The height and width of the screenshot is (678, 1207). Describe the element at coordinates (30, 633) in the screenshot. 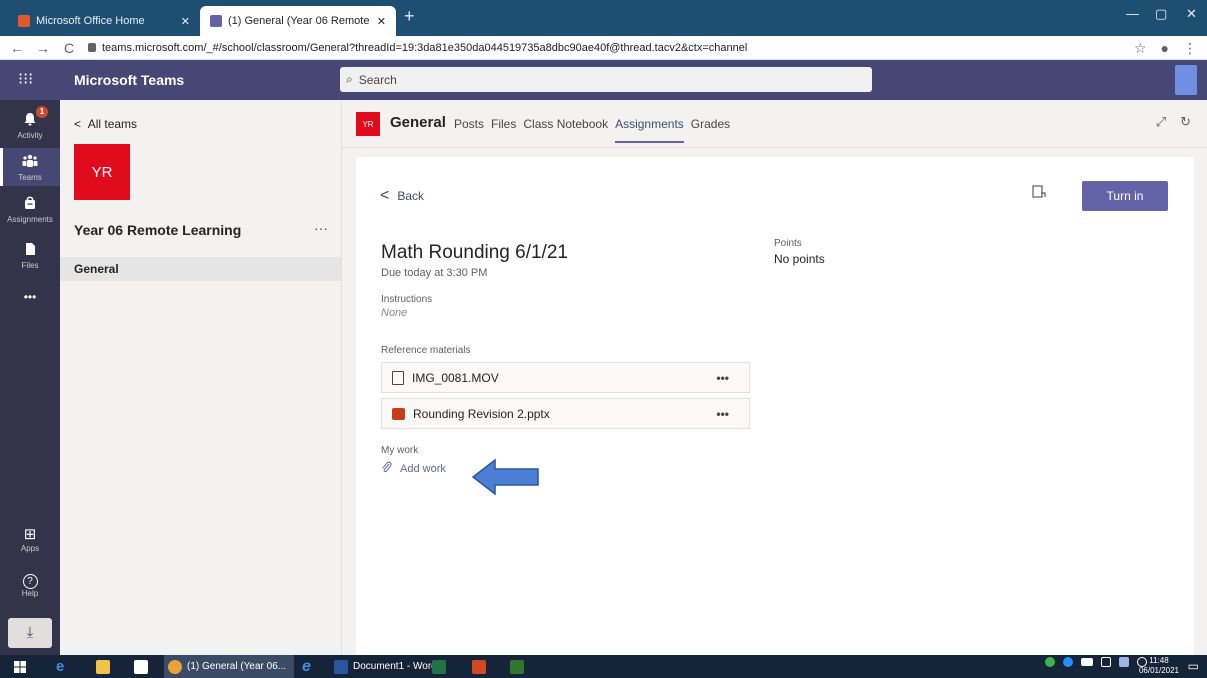

I see `download-app-button: ⤓` at that location.